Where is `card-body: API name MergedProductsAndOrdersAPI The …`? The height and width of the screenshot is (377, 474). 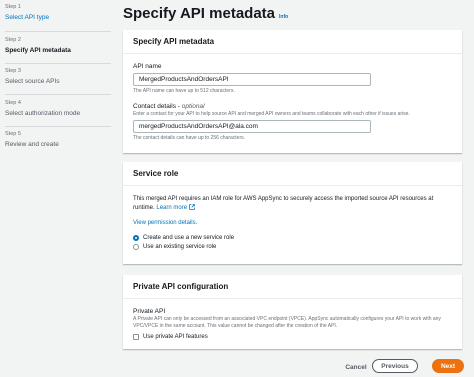
card-body: API name MergedProductsAndOrdersAPI The … is located at coordinates (292, 102).